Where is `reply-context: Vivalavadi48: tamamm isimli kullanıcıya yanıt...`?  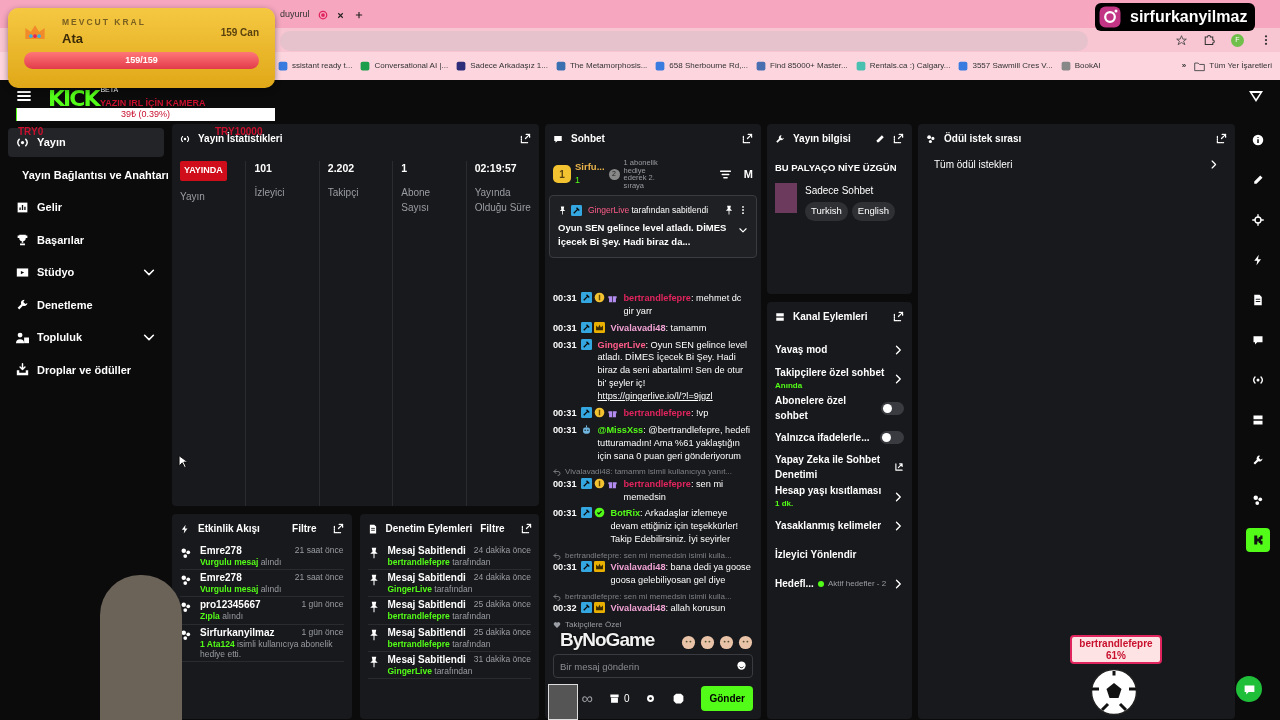
reply-context: Vivalavadi48: tamamm isimli kullanıcıya yanıt... is located at coordinates (649, 472).